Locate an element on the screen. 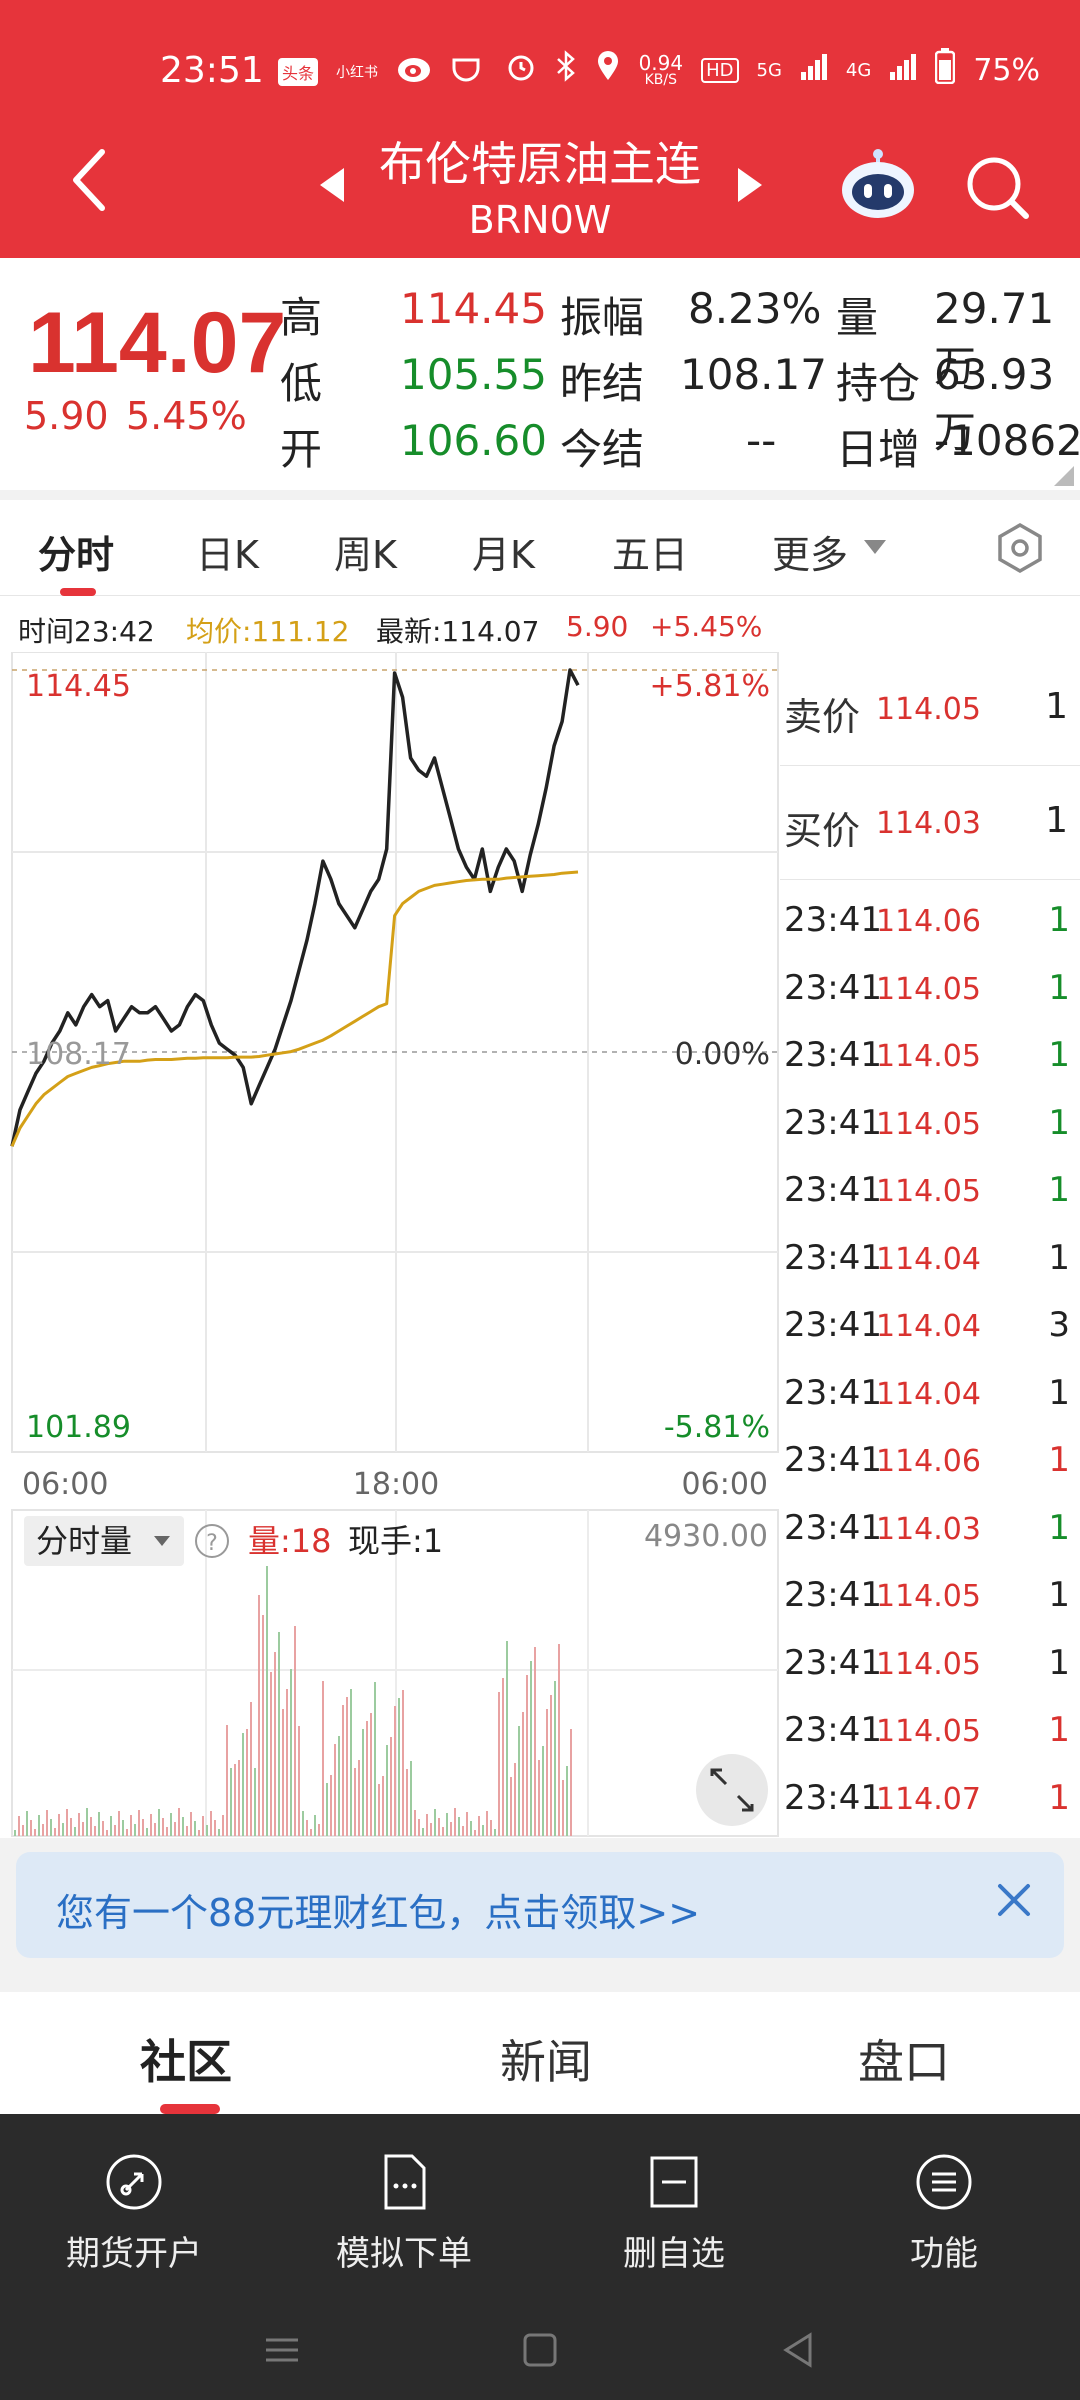 The image size is (1080, 2400). action-label: 删自选 is located at coordinates (674, 2254).